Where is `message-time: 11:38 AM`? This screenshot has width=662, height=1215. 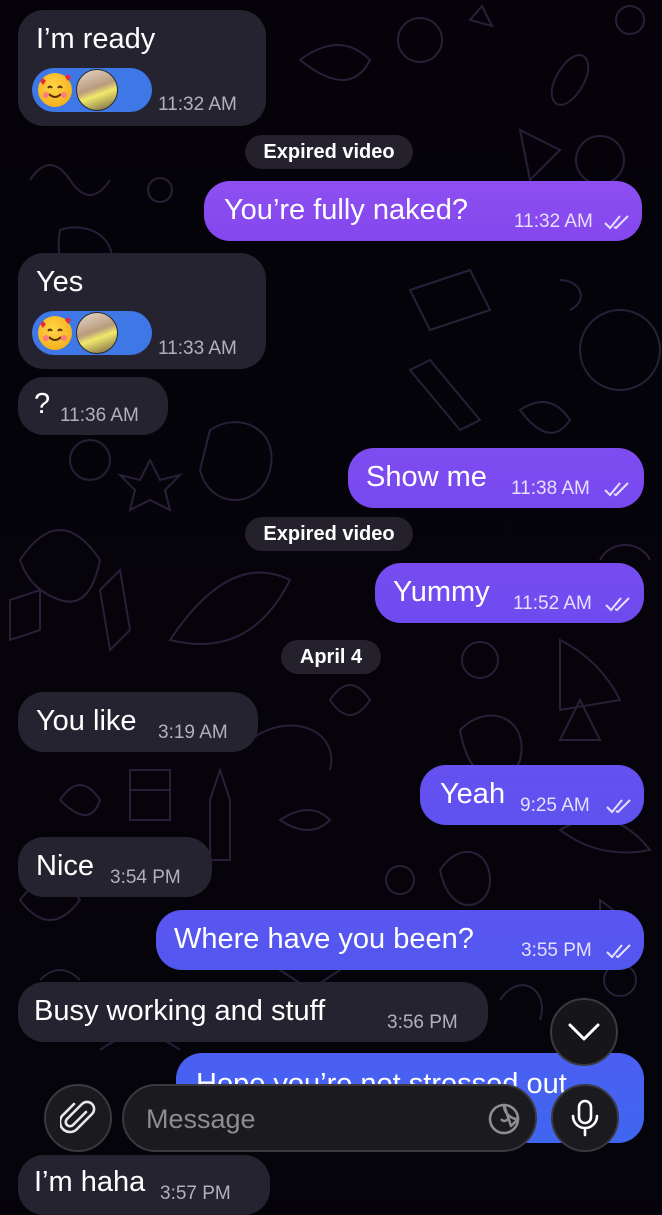 message-time: 11:38 AM is located at coordinates (550, 488).